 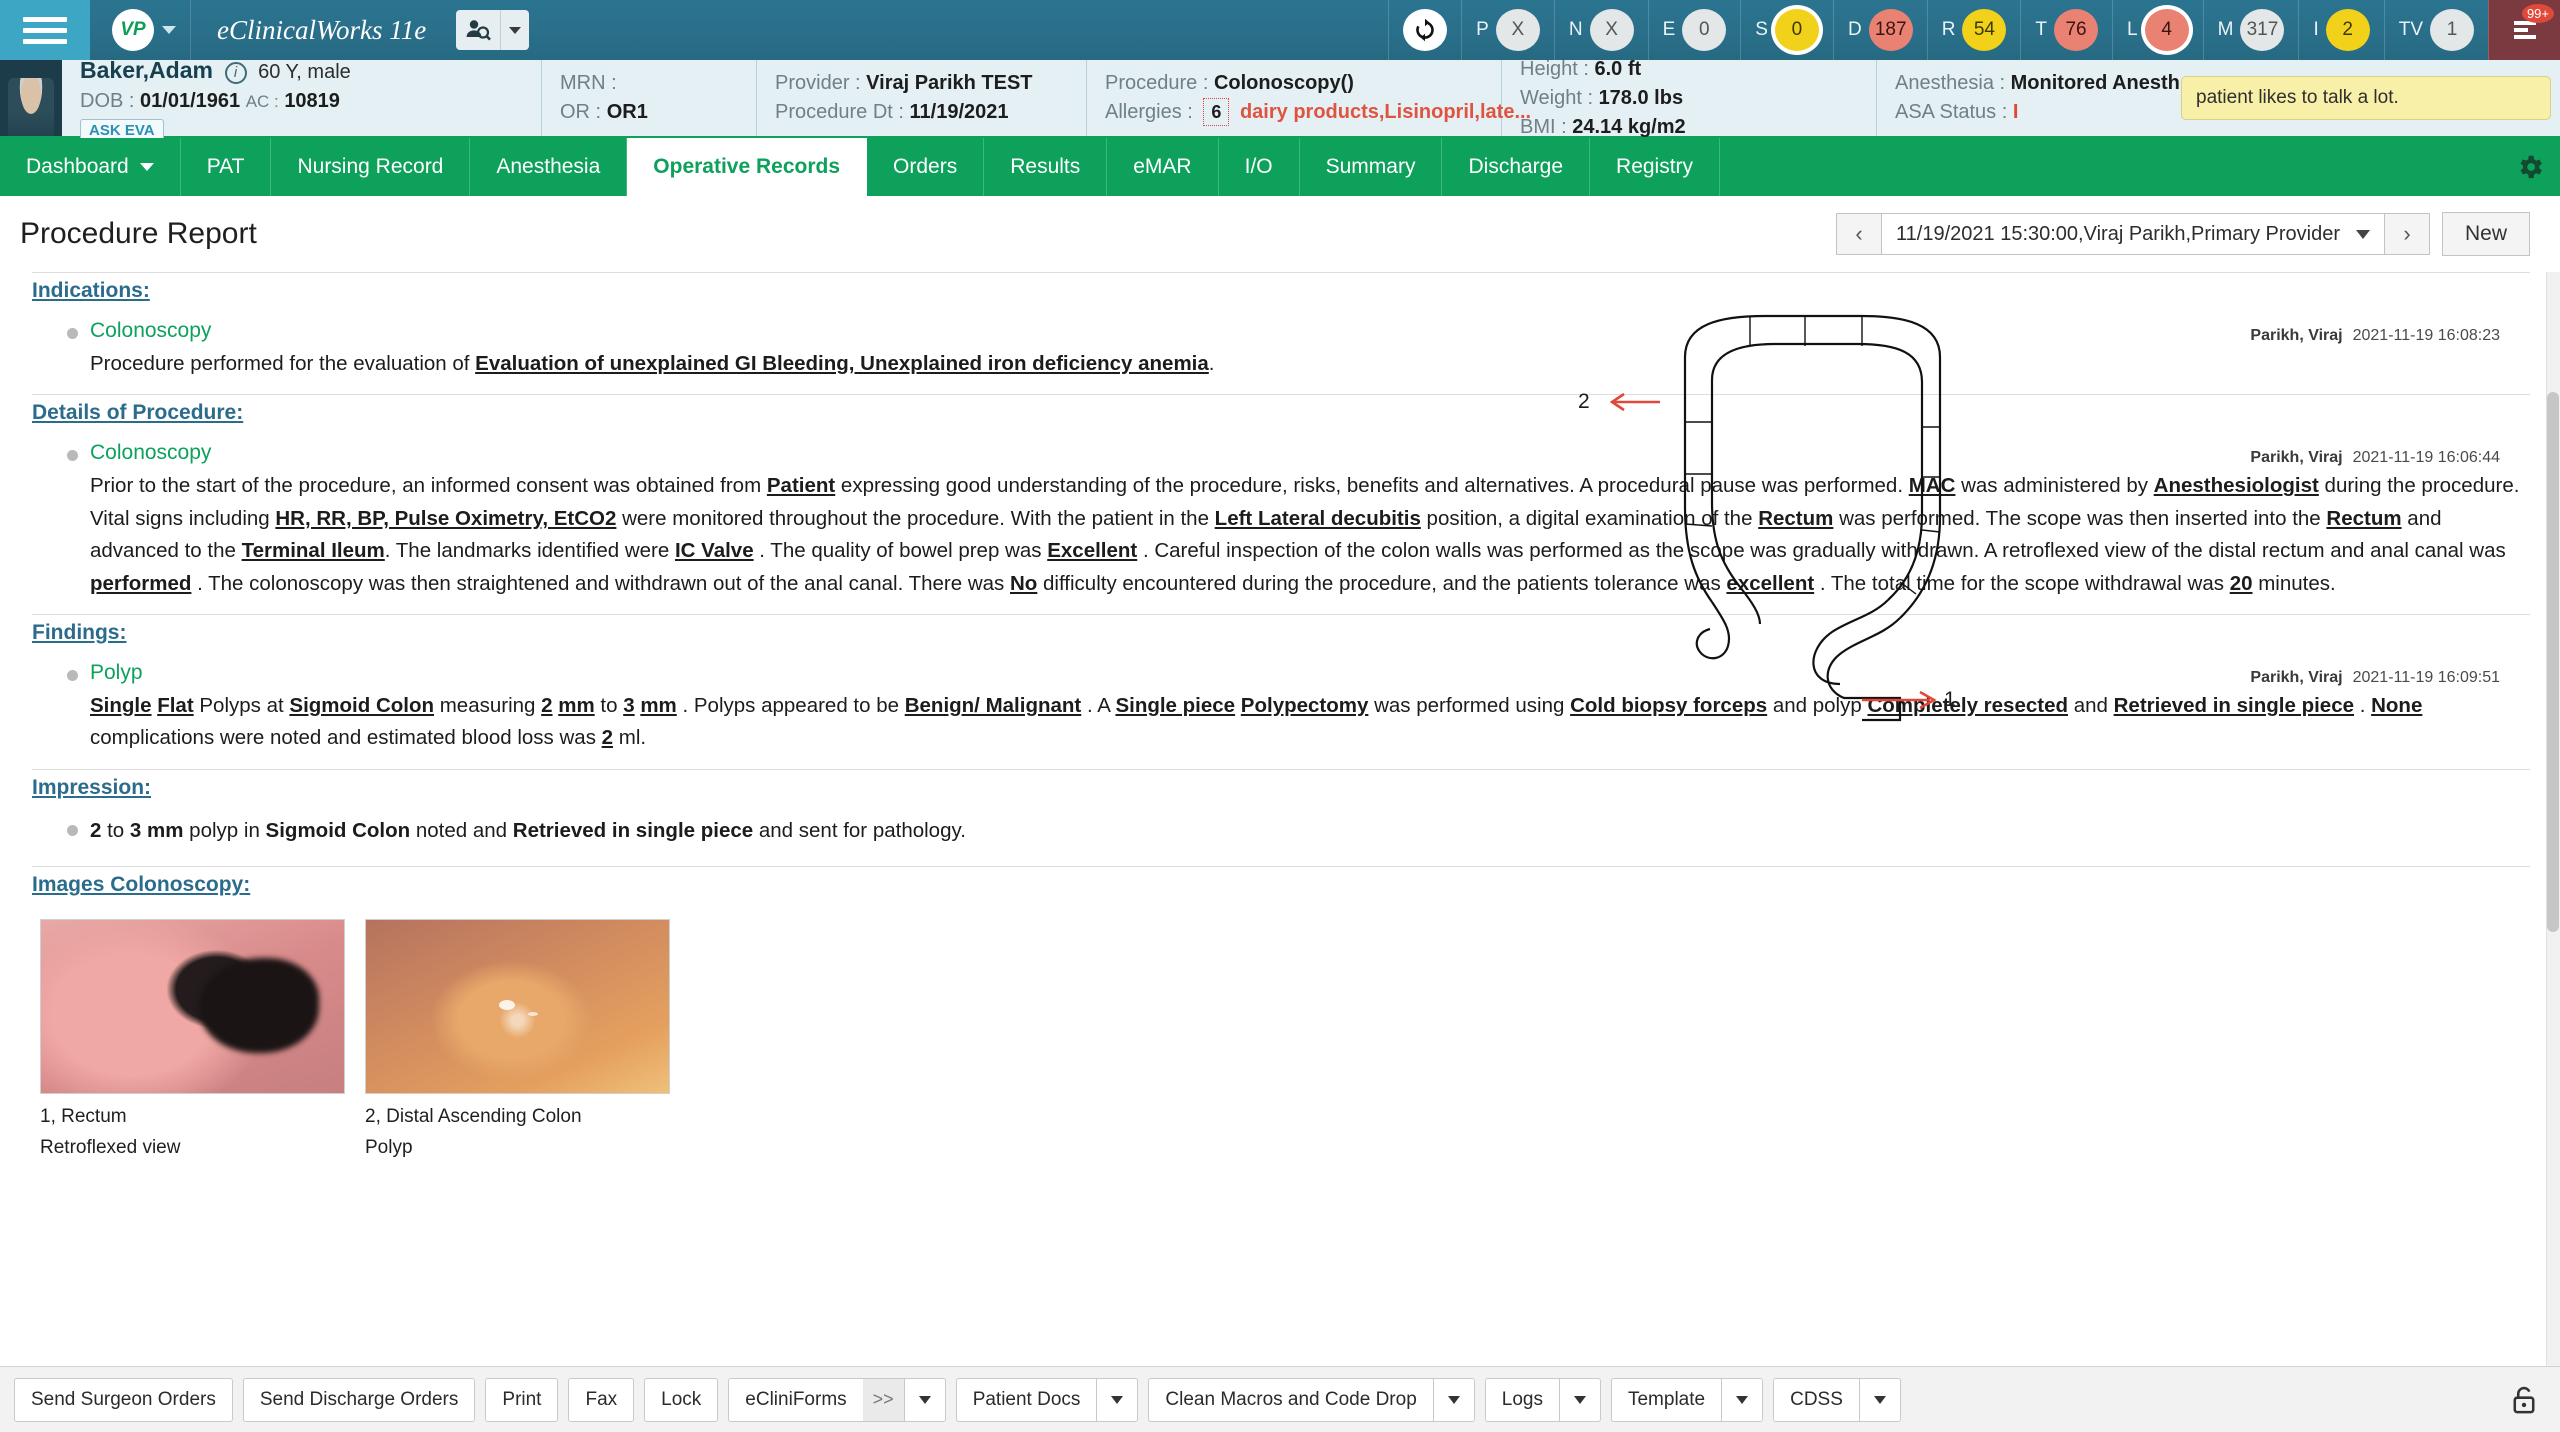 I want to click on counter-T: T 76, so click(x=2066, y=30).